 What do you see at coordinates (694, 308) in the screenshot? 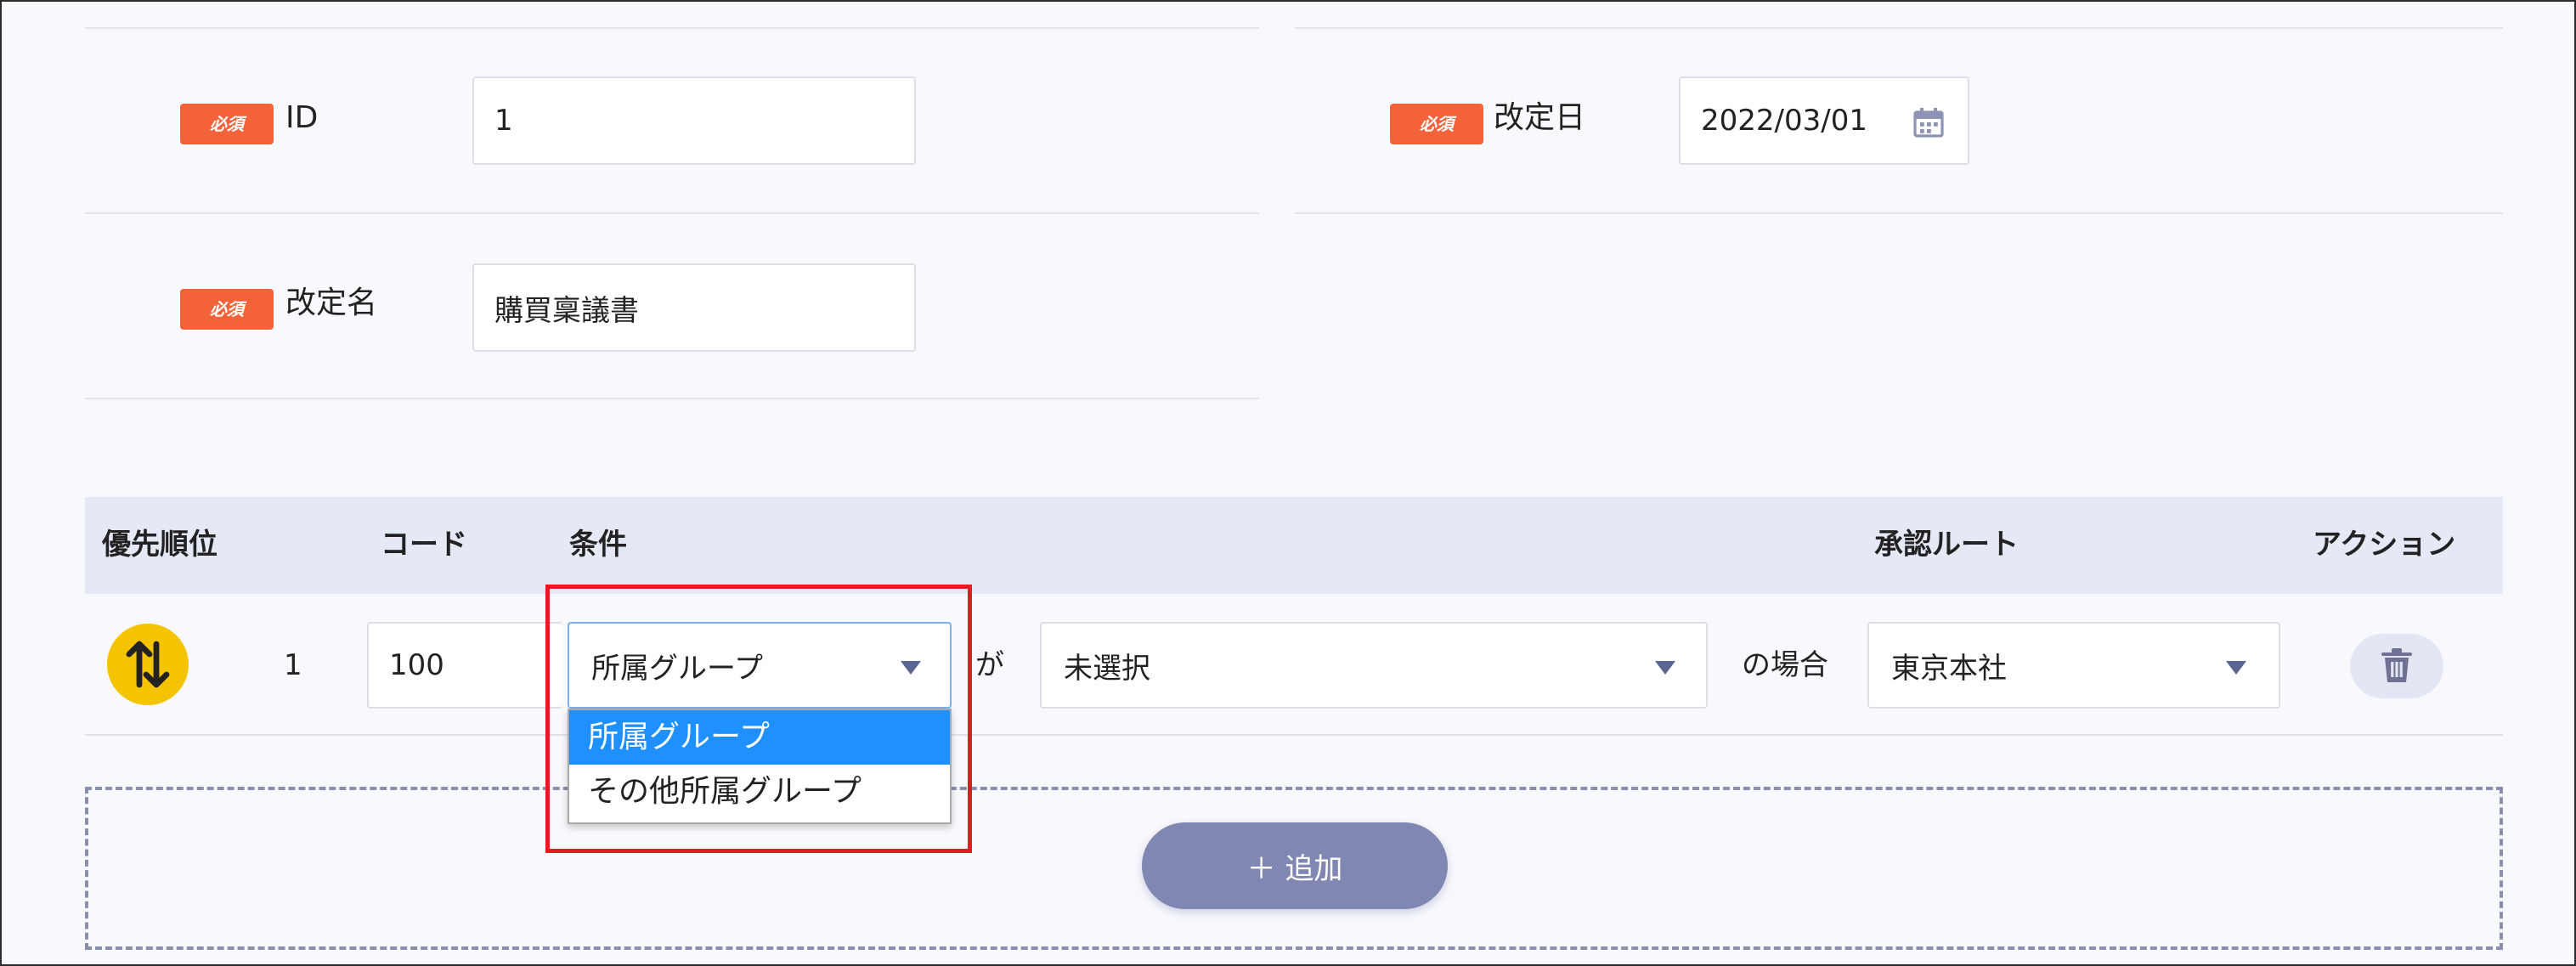
I see `revision-name-input: 購買稟議書` at bounding box center [694, 308].